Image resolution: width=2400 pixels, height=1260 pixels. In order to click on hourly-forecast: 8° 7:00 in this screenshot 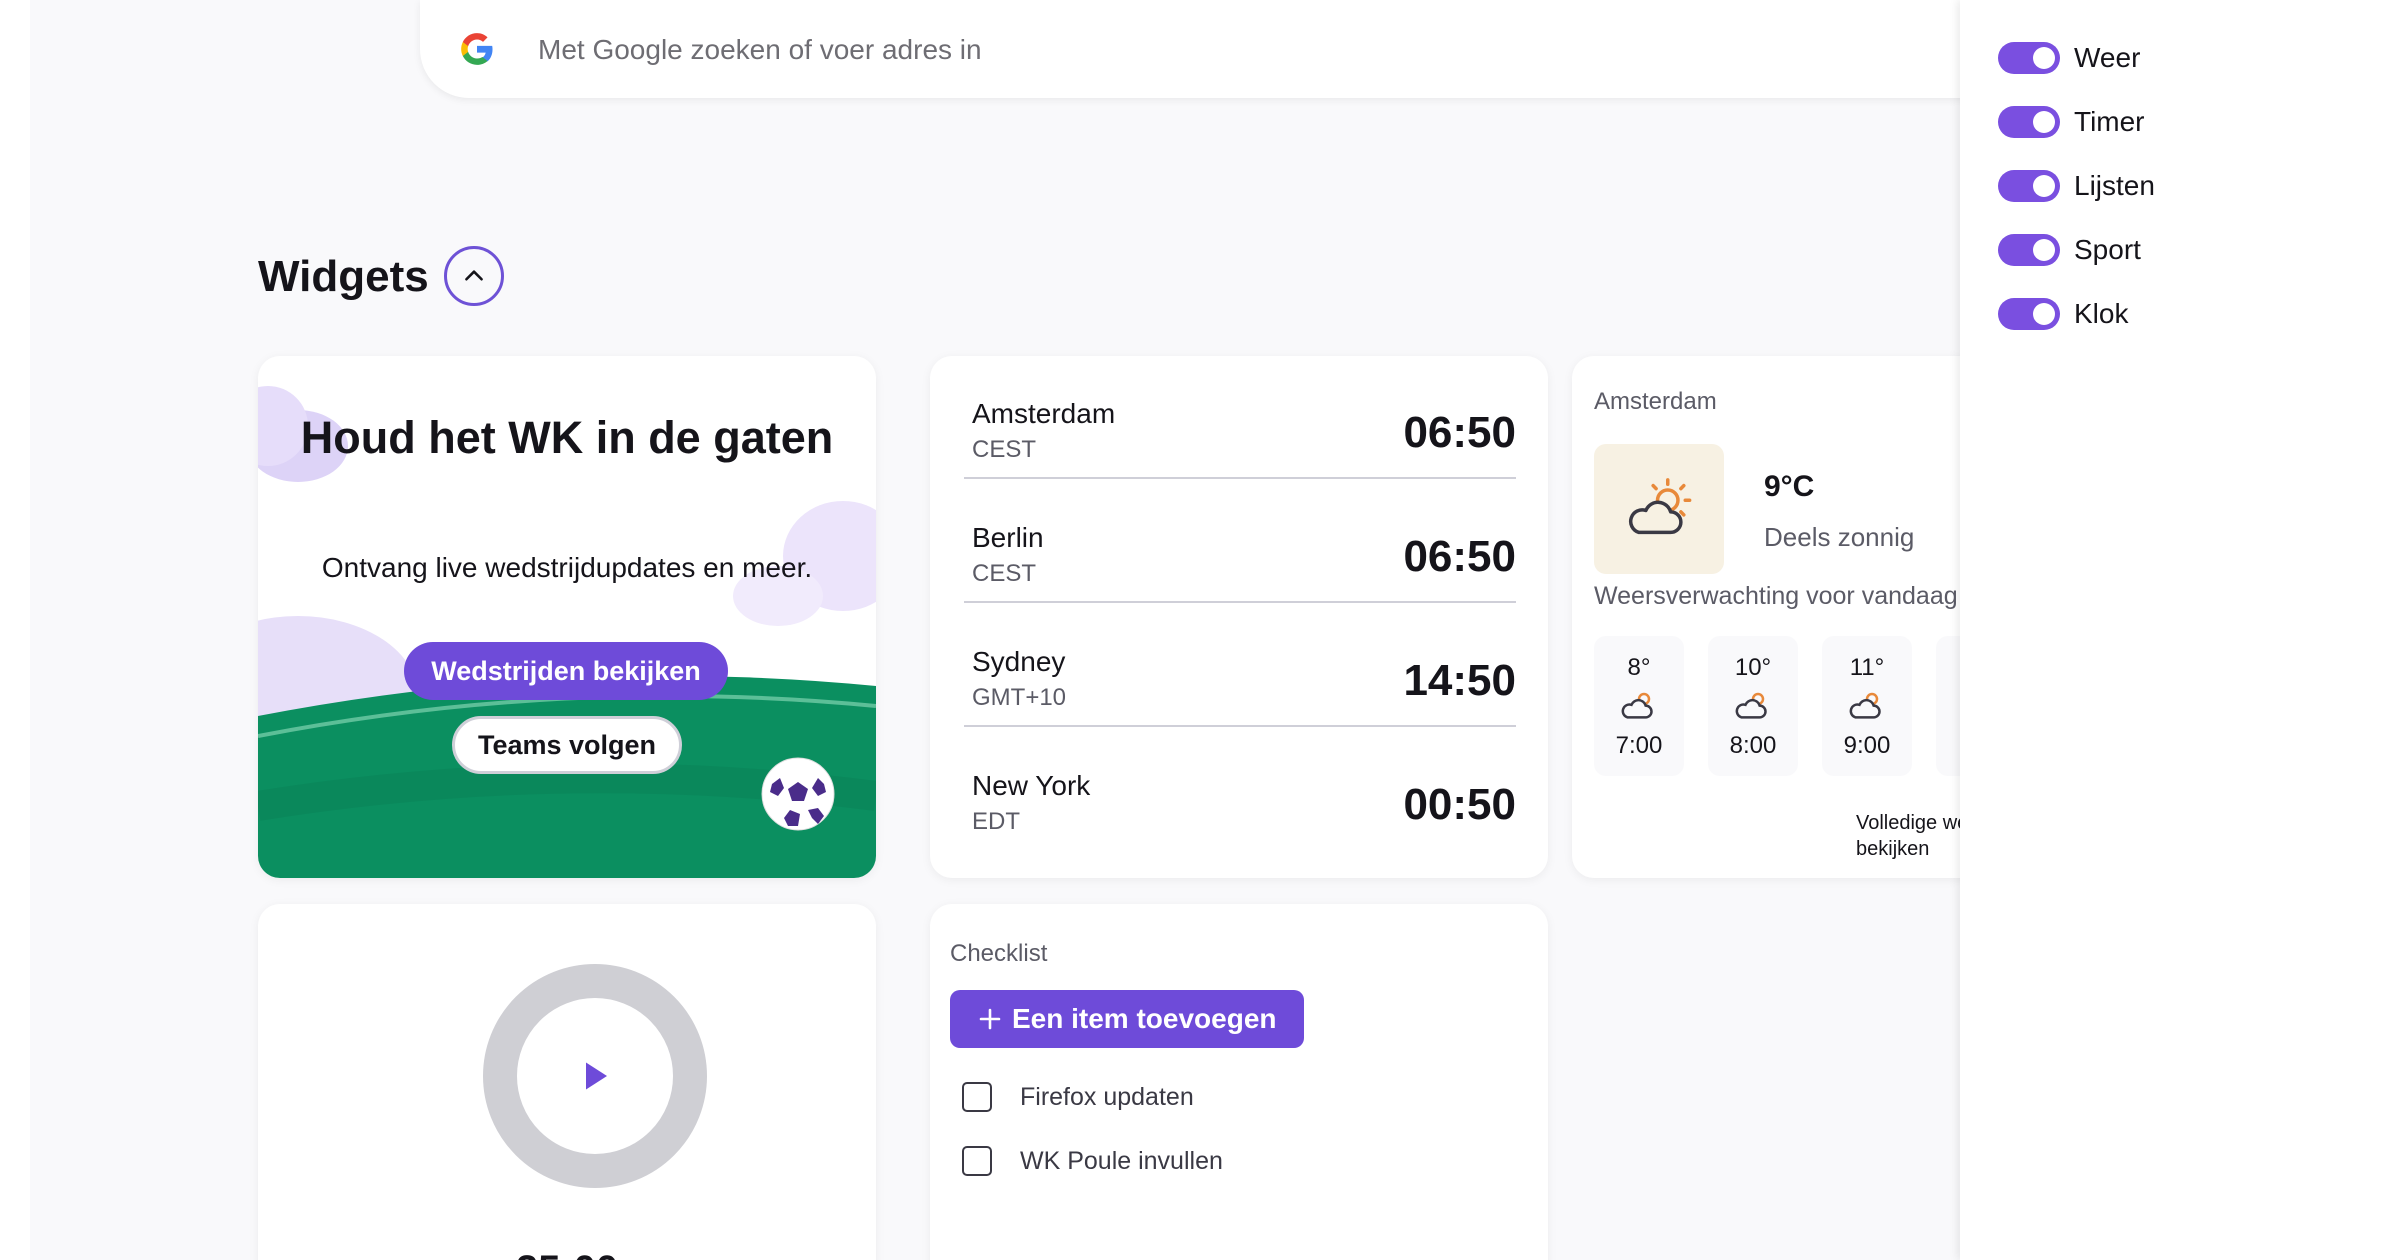, I will do `click(1639, 706)`.